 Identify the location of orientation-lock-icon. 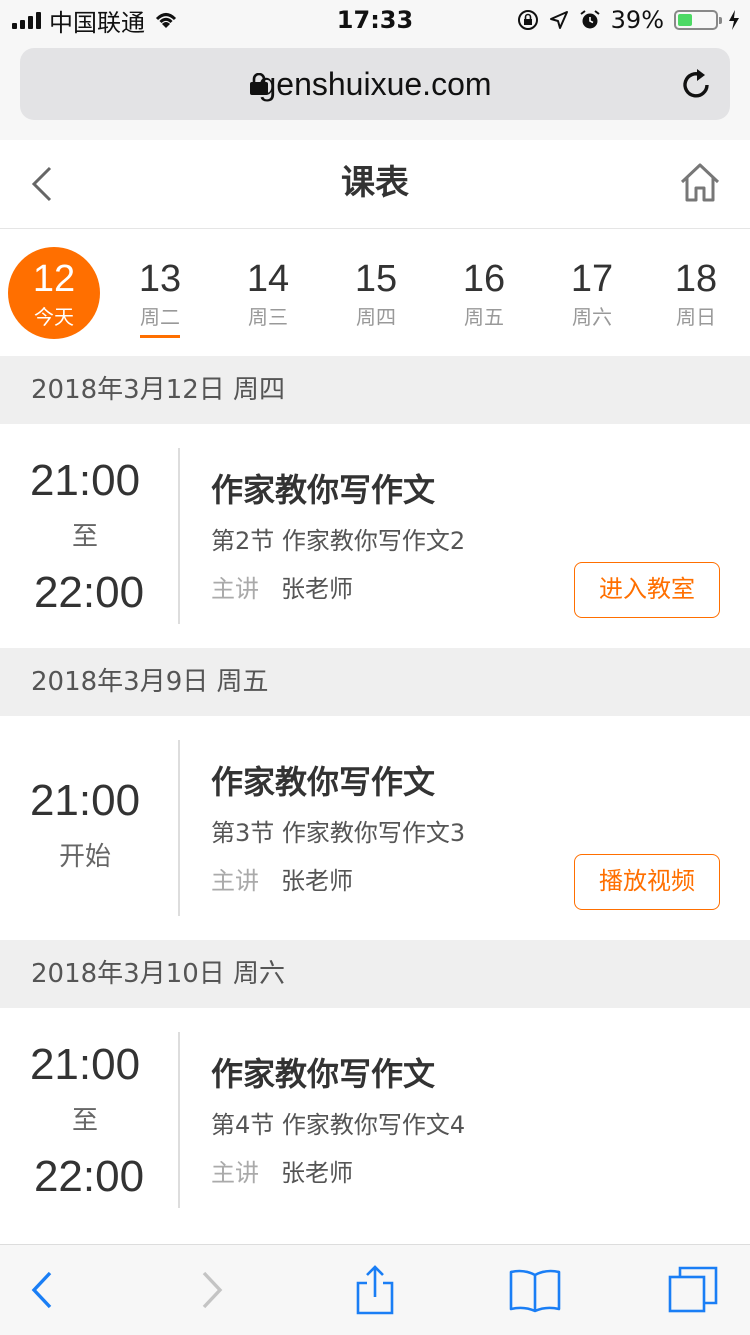
(527, 20).